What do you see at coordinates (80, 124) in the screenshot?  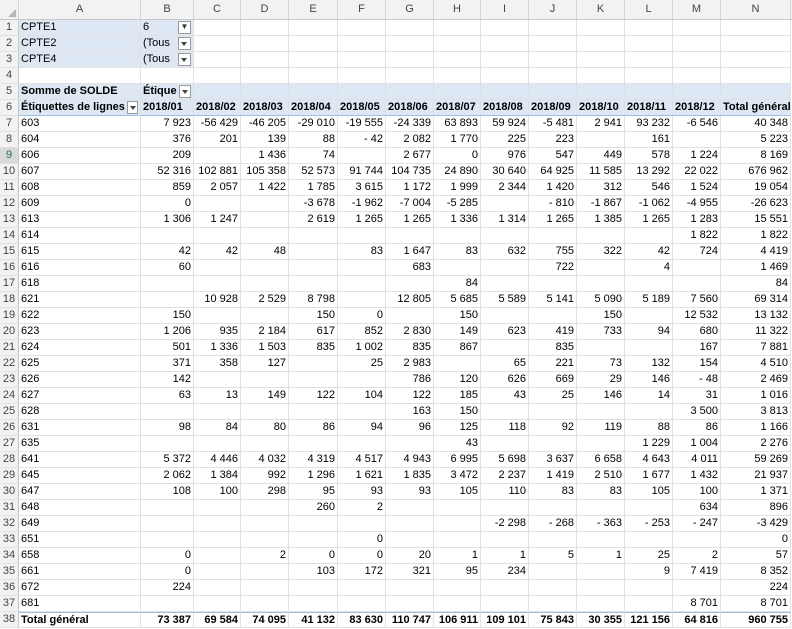 I see `row-label: 603` at bounding box center [80, 124].